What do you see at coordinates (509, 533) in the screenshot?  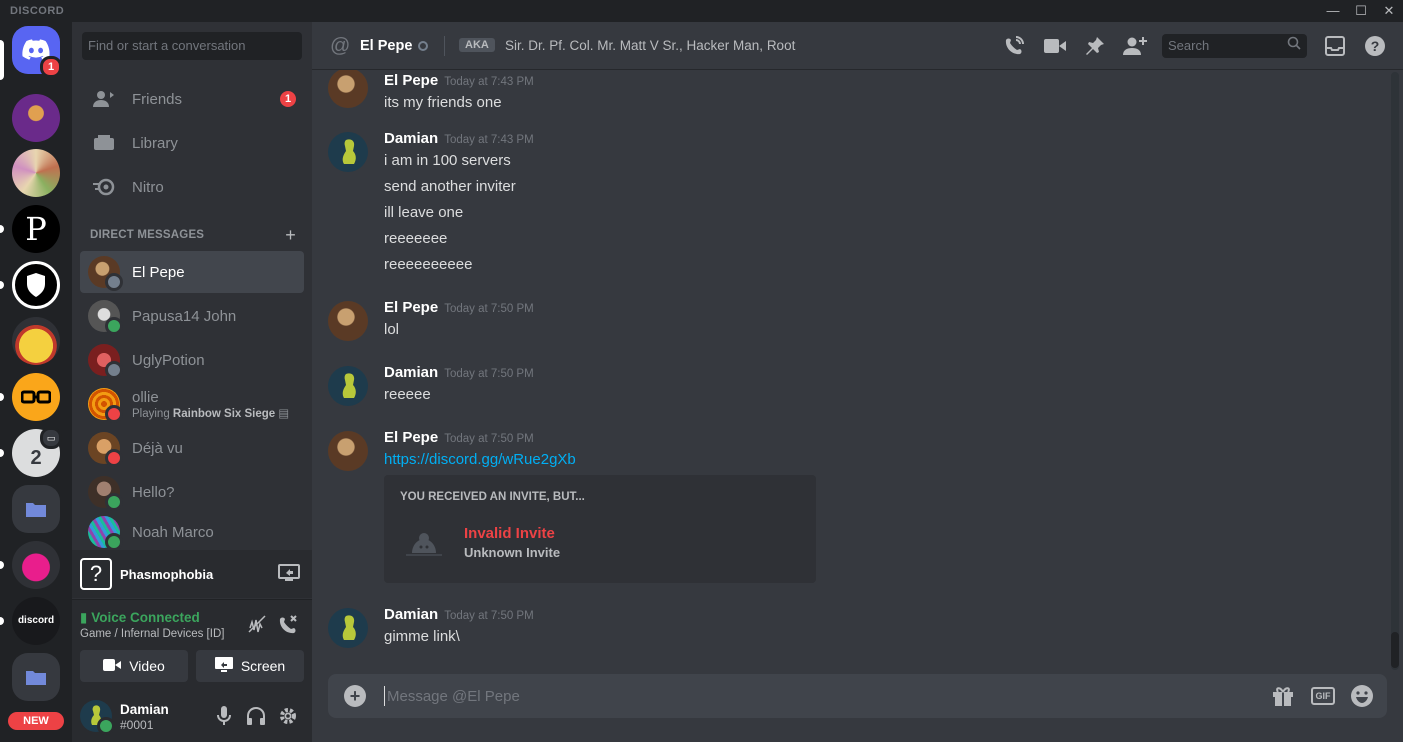 I see `invite-title: Invalid Invite` at bounding box center [509, 533].